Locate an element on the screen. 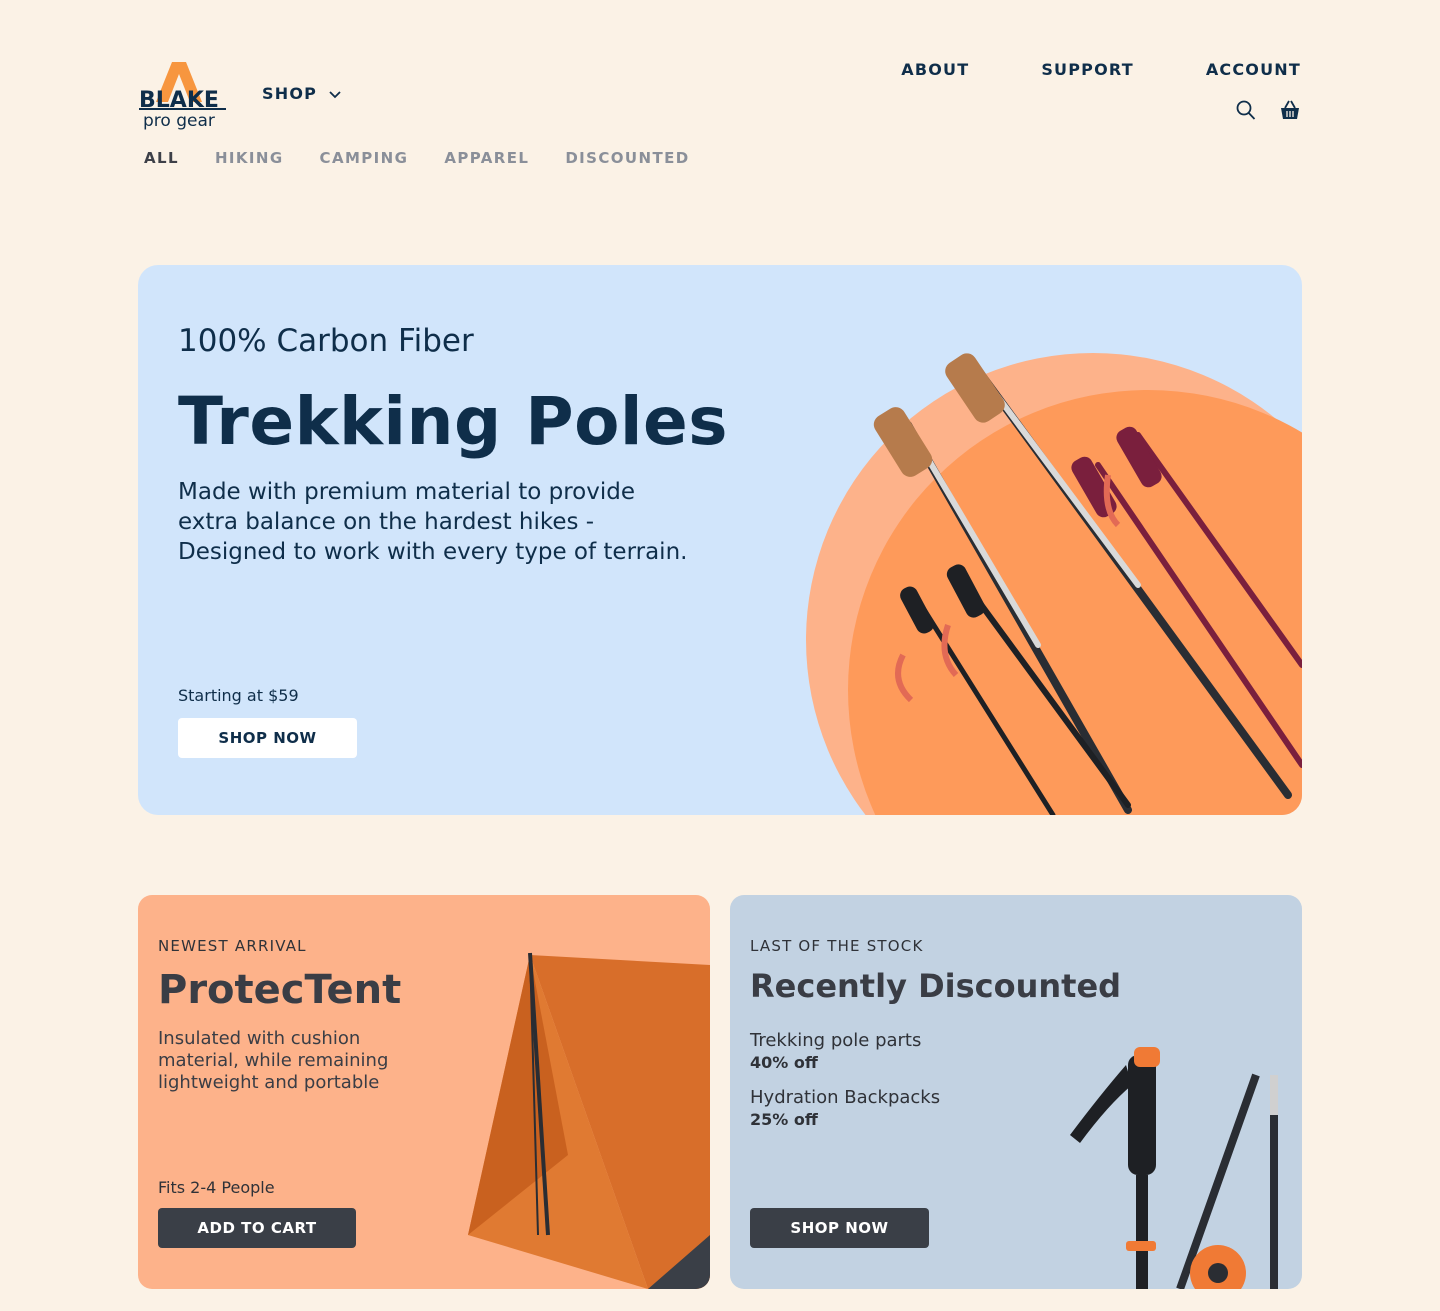 The image size is (1440, 1311). category-all: ALL is located at coordinates (161, 158).